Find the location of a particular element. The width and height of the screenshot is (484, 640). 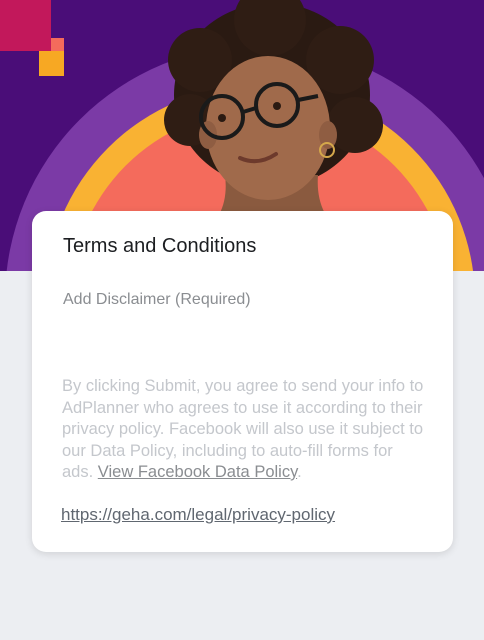

decorative-square-small is located at coordinates (57, 44).